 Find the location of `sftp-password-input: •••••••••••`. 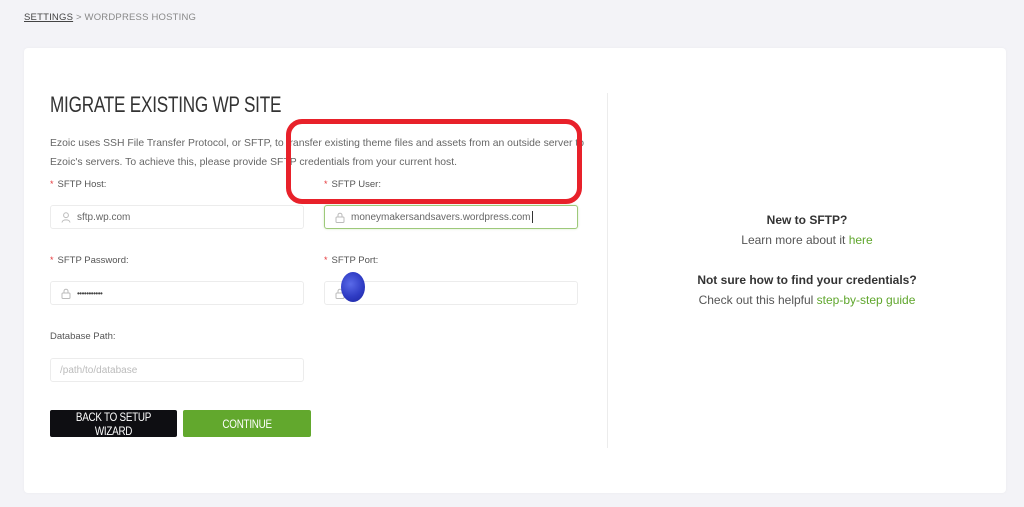

sftp-password-input: ••••••••••• is located at coordinates (177, 293).